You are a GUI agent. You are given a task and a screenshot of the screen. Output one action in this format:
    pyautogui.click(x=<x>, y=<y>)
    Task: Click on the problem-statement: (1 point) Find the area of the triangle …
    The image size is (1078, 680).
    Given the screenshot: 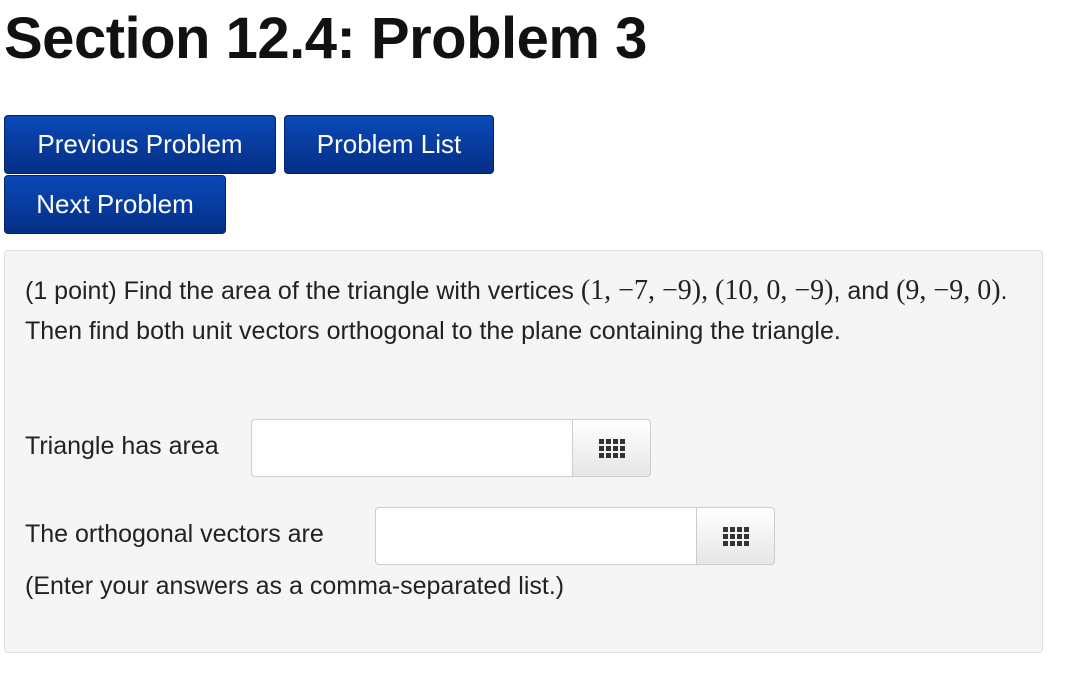 What is the action you would take?
    pyautogui.click(x=516, y=310)
    